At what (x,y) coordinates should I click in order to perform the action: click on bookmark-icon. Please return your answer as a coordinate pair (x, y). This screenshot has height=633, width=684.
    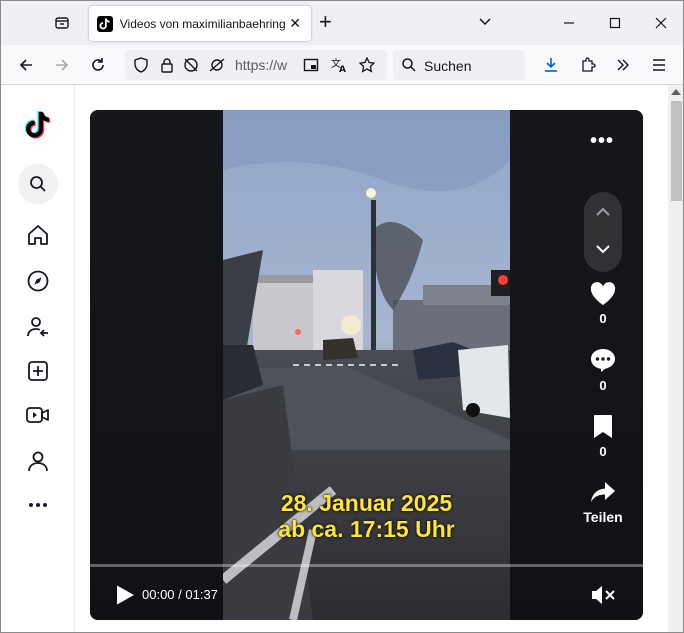
    Looking at the image, I should click on (603, 426).